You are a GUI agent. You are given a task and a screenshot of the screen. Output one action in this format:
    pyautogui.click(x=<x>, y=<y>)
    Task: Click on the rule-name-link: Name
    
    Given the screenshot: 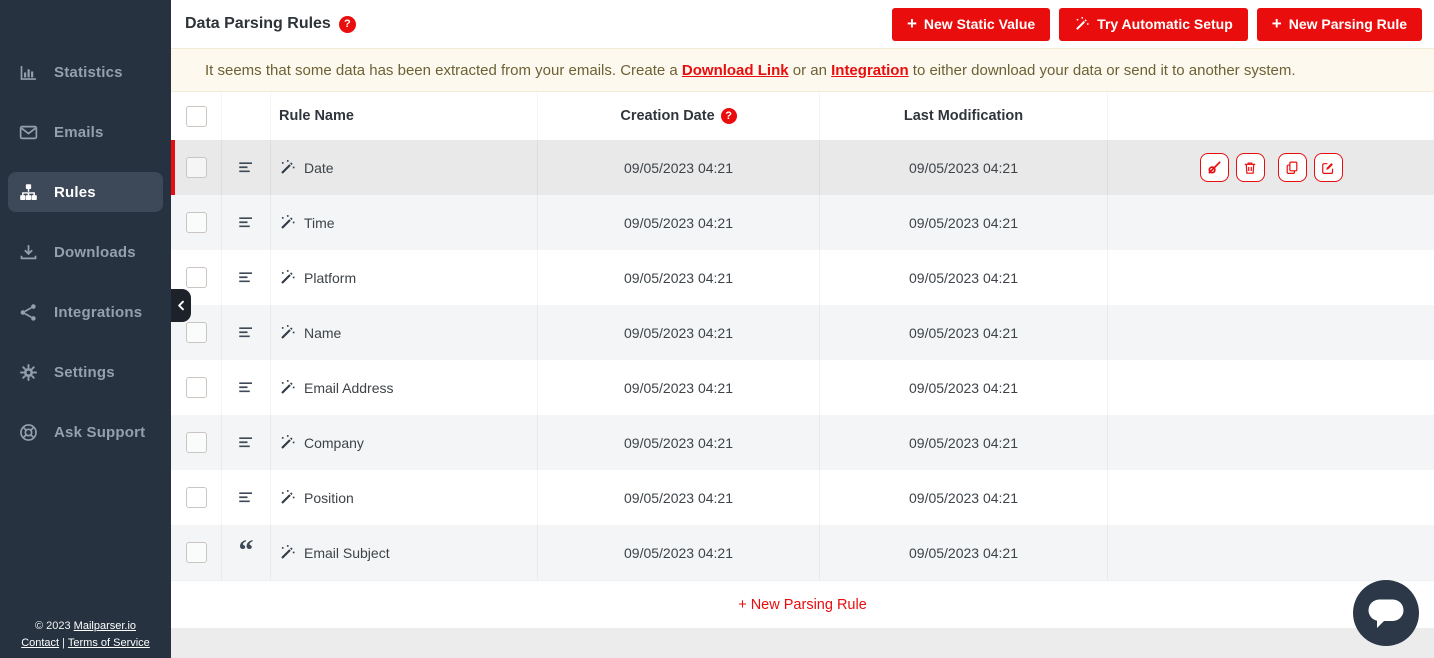 What is the action you would take?
    pyautogui.click(x=322, y=333)
    